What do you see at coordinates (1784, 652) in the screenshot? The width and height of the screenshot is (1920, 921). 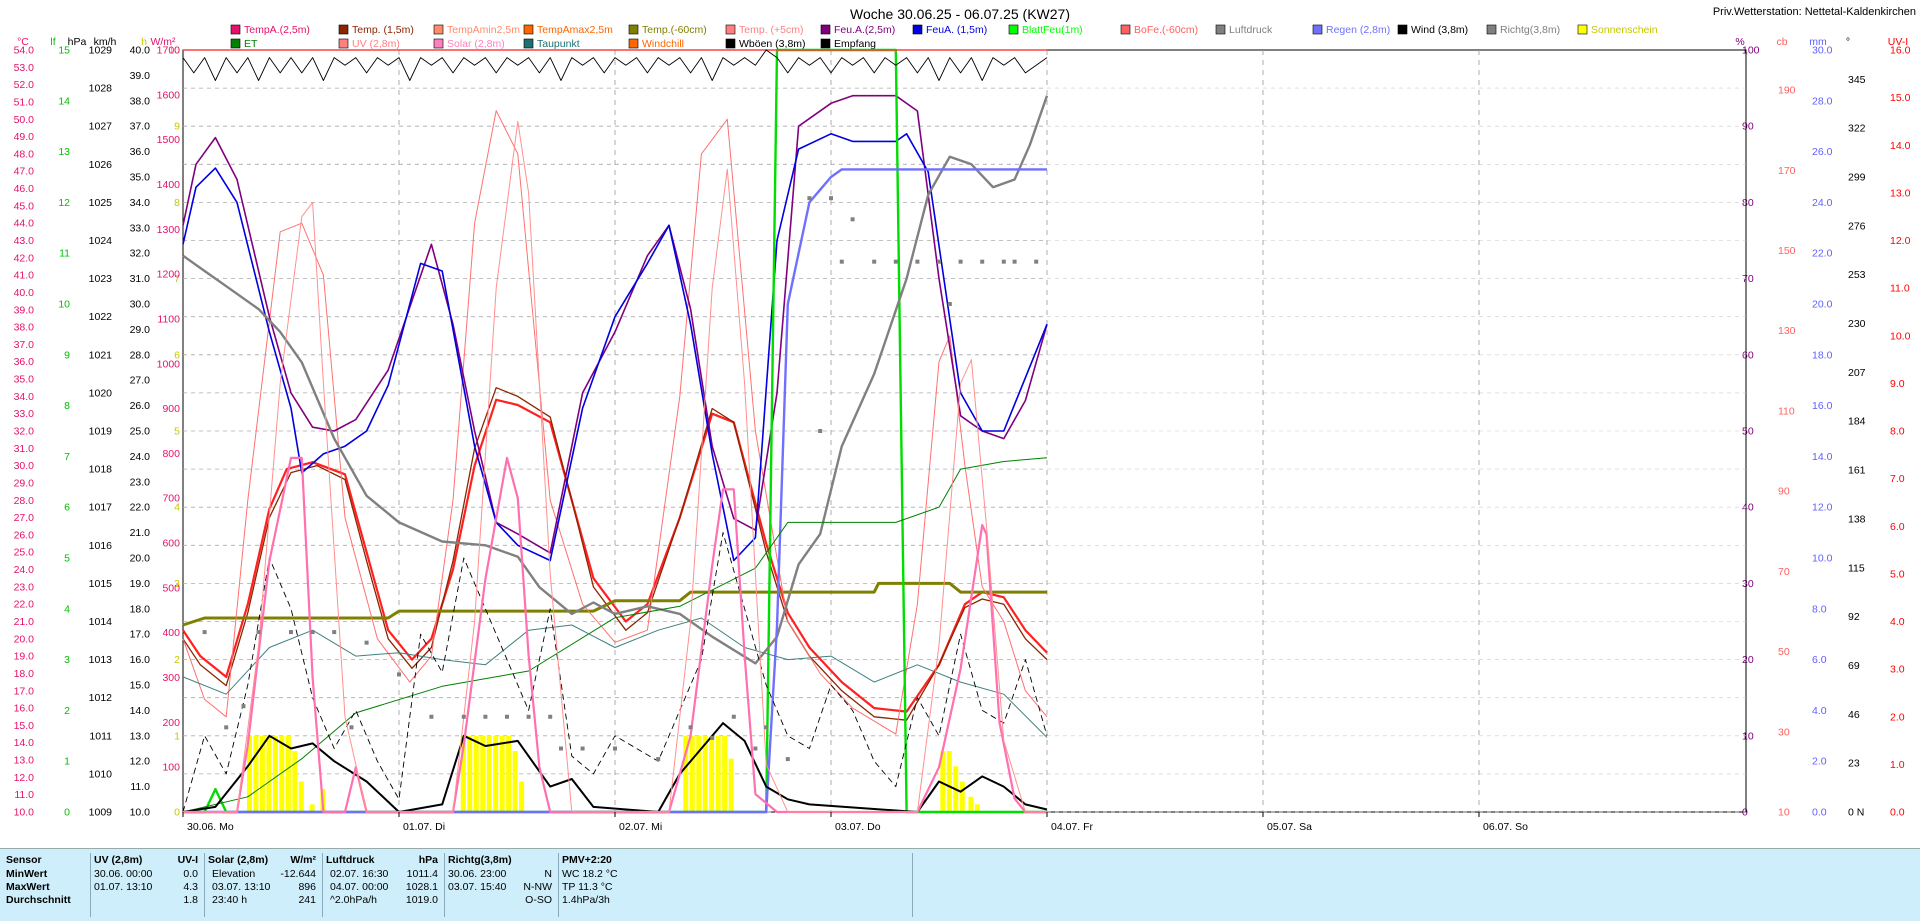 I see `cb-tick: 50` at bounding box center [1784, 652].